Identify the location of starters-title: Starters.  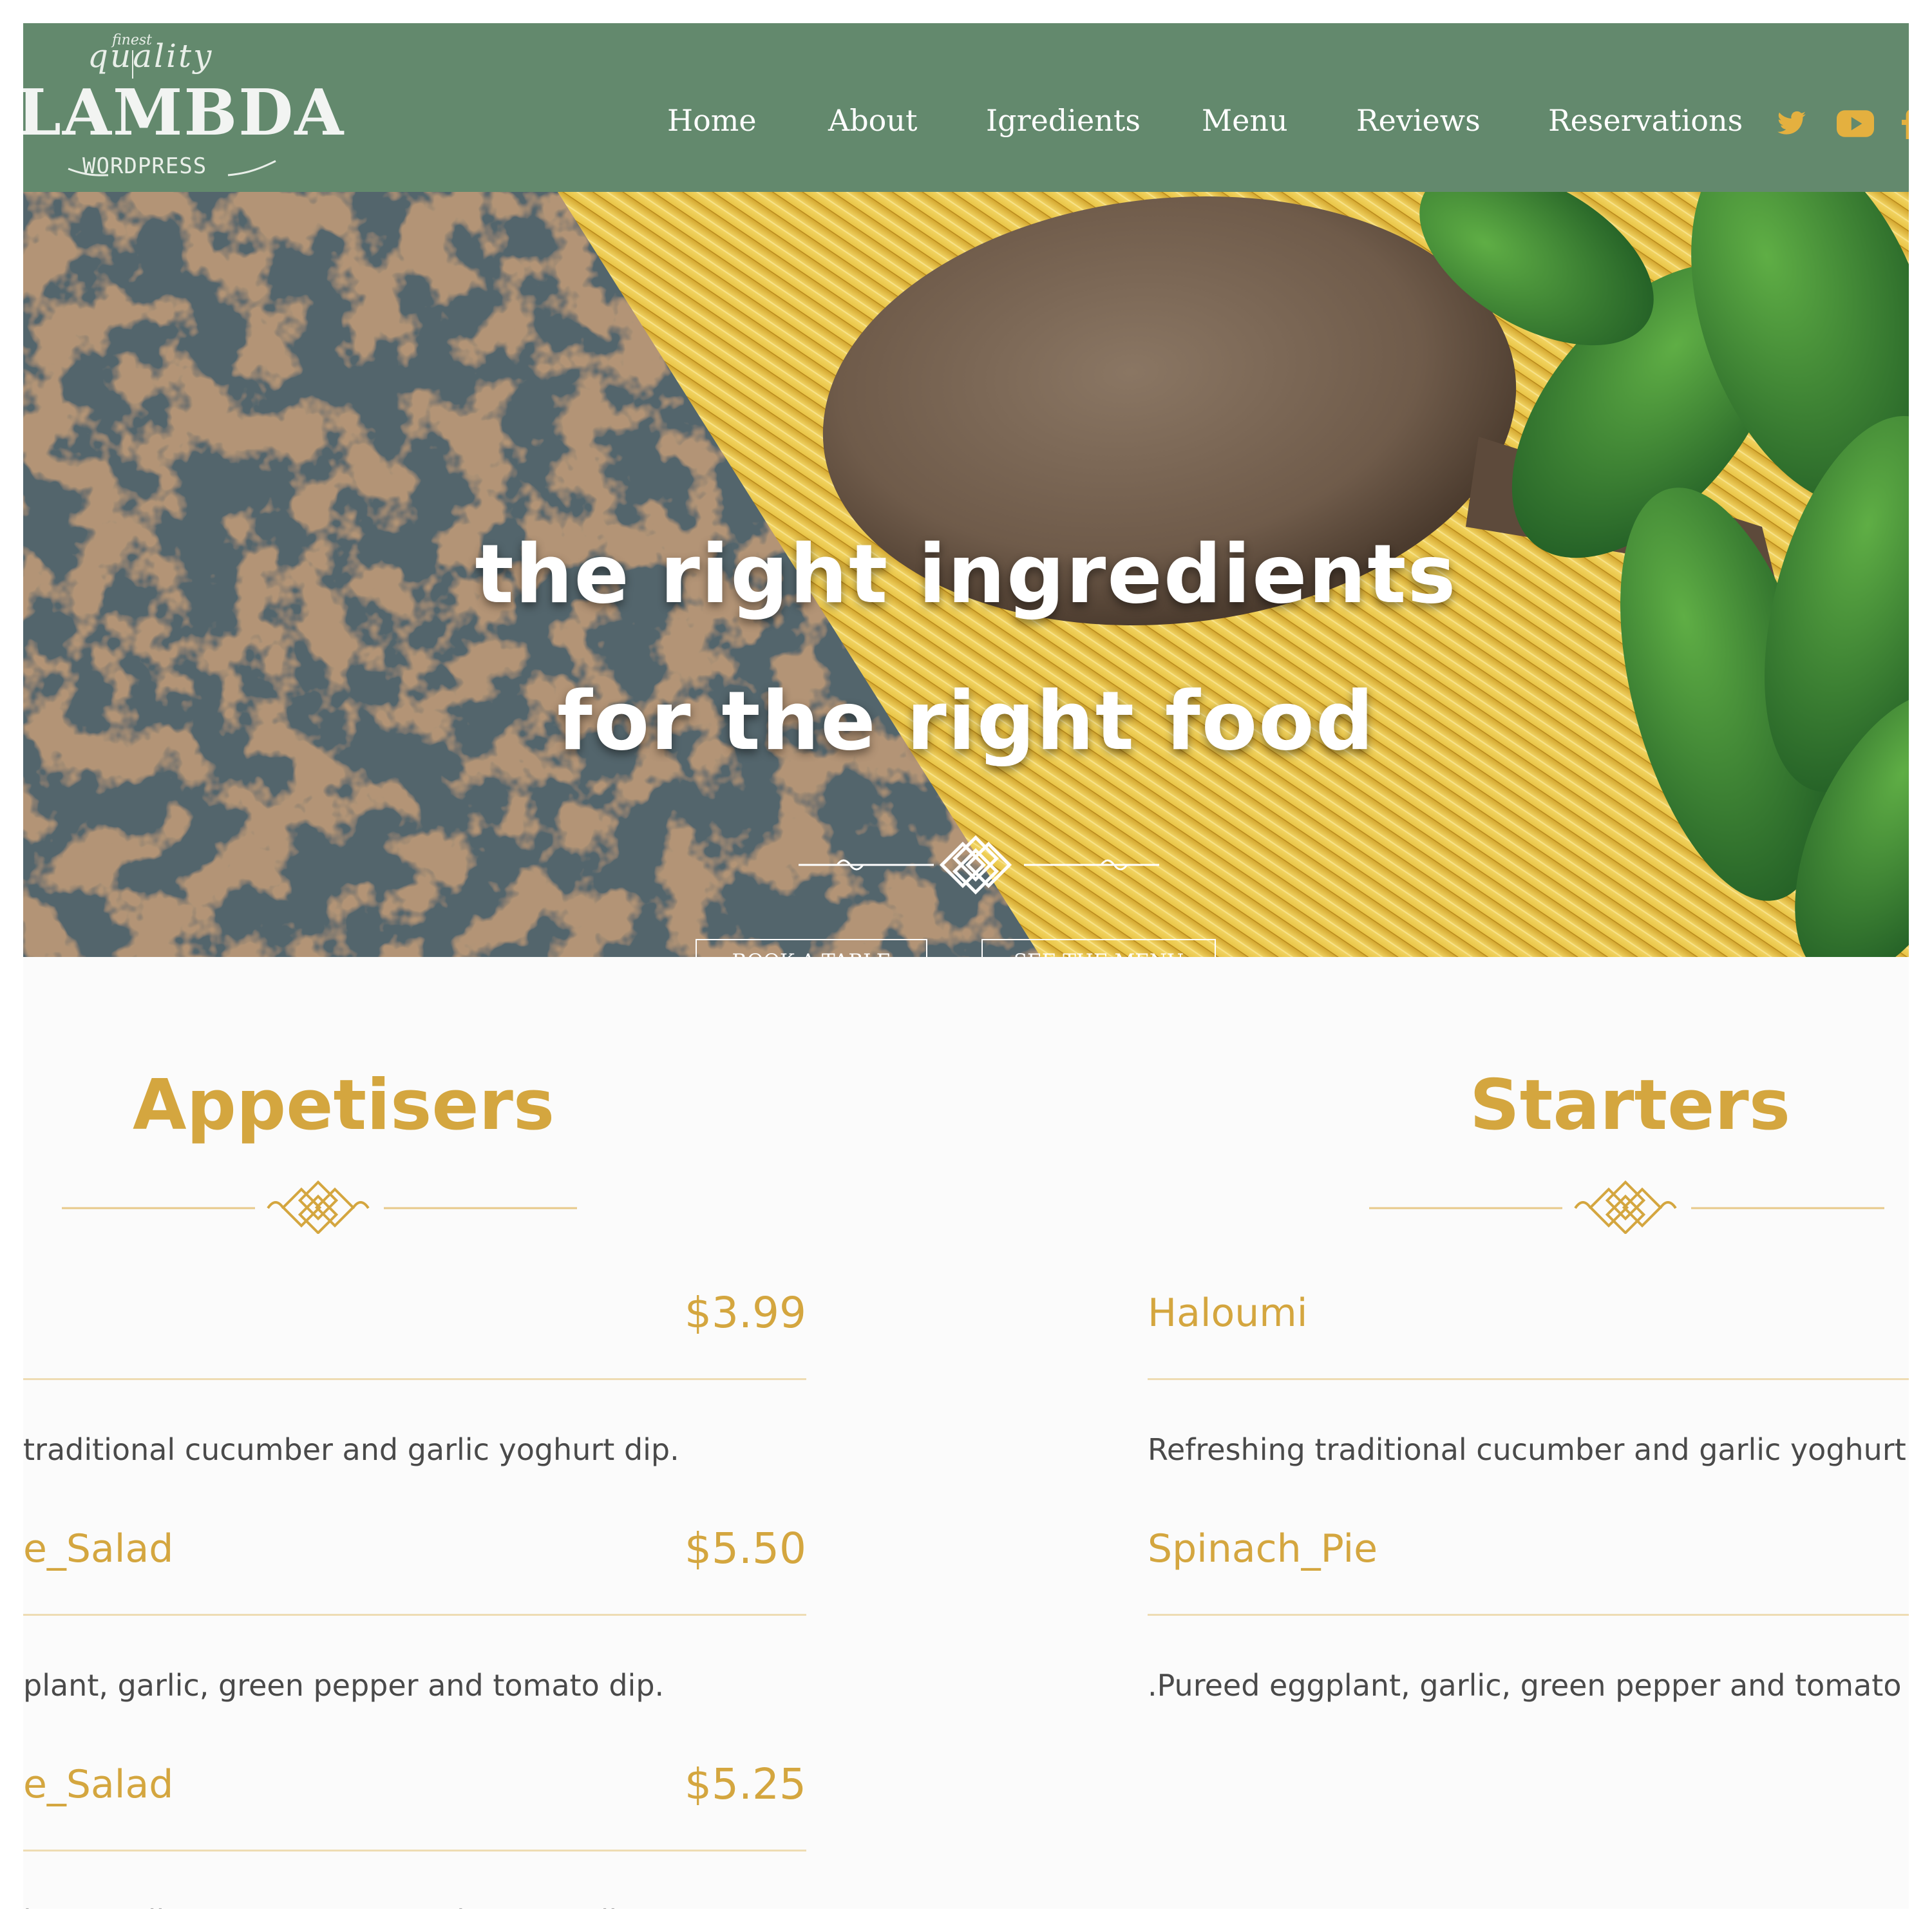
(1630, 1105).